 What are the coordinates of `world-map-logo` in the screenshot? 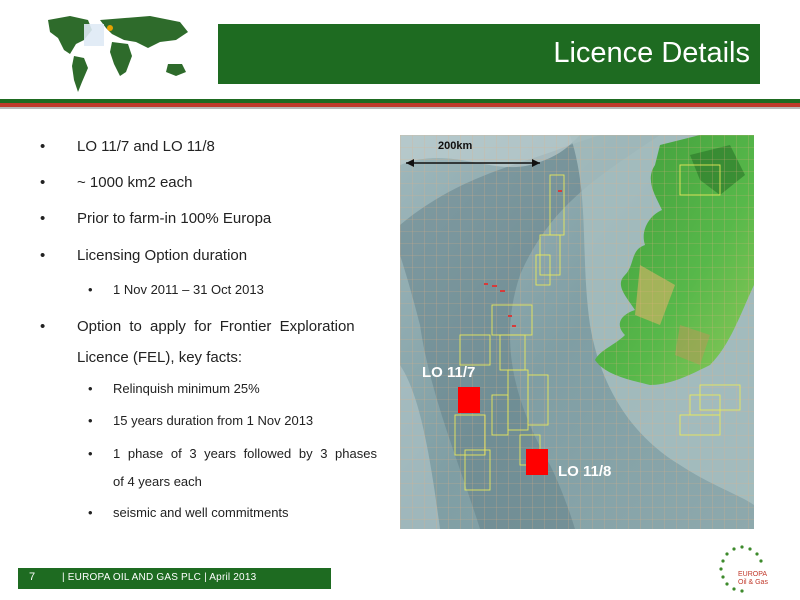 It's located at (117, 52).